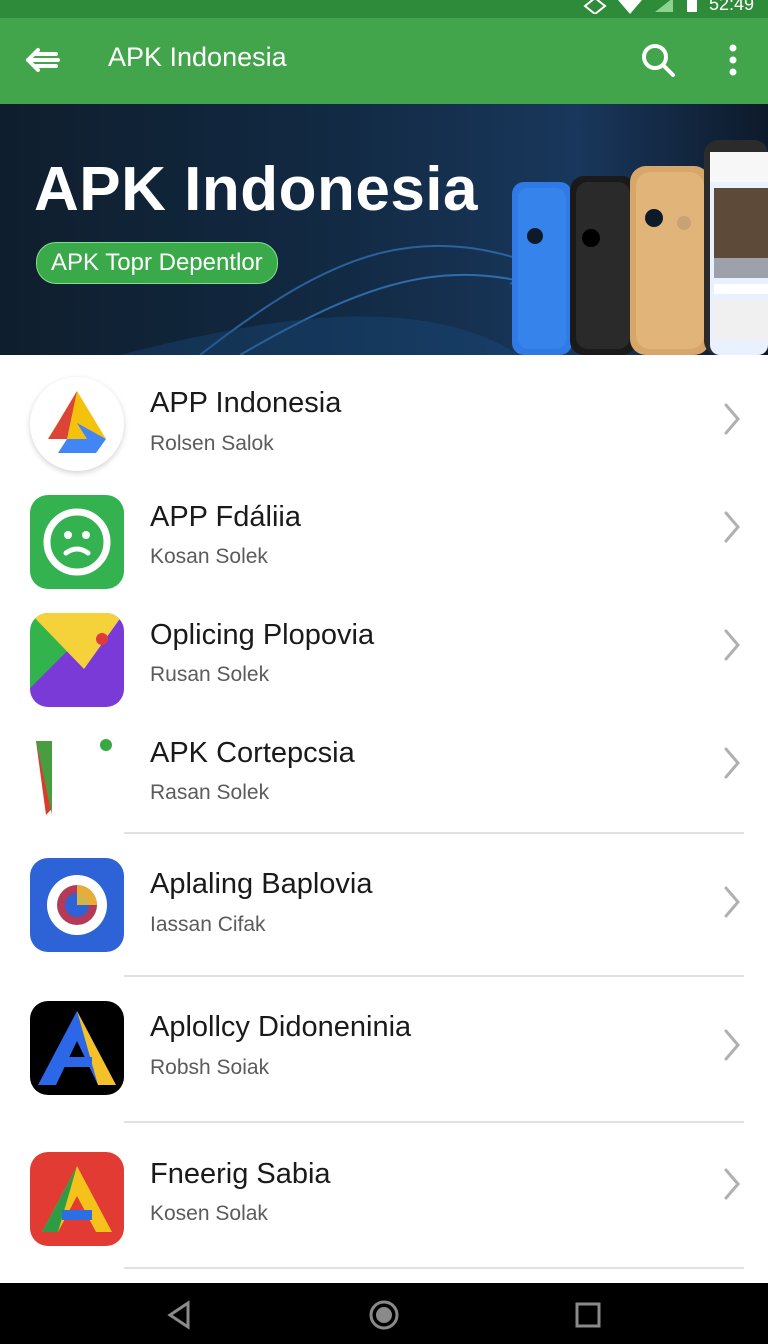  What do you see at coordinates (658, 60) in the screenshot?
I see `search-icon` at bounding box center [658, 60].